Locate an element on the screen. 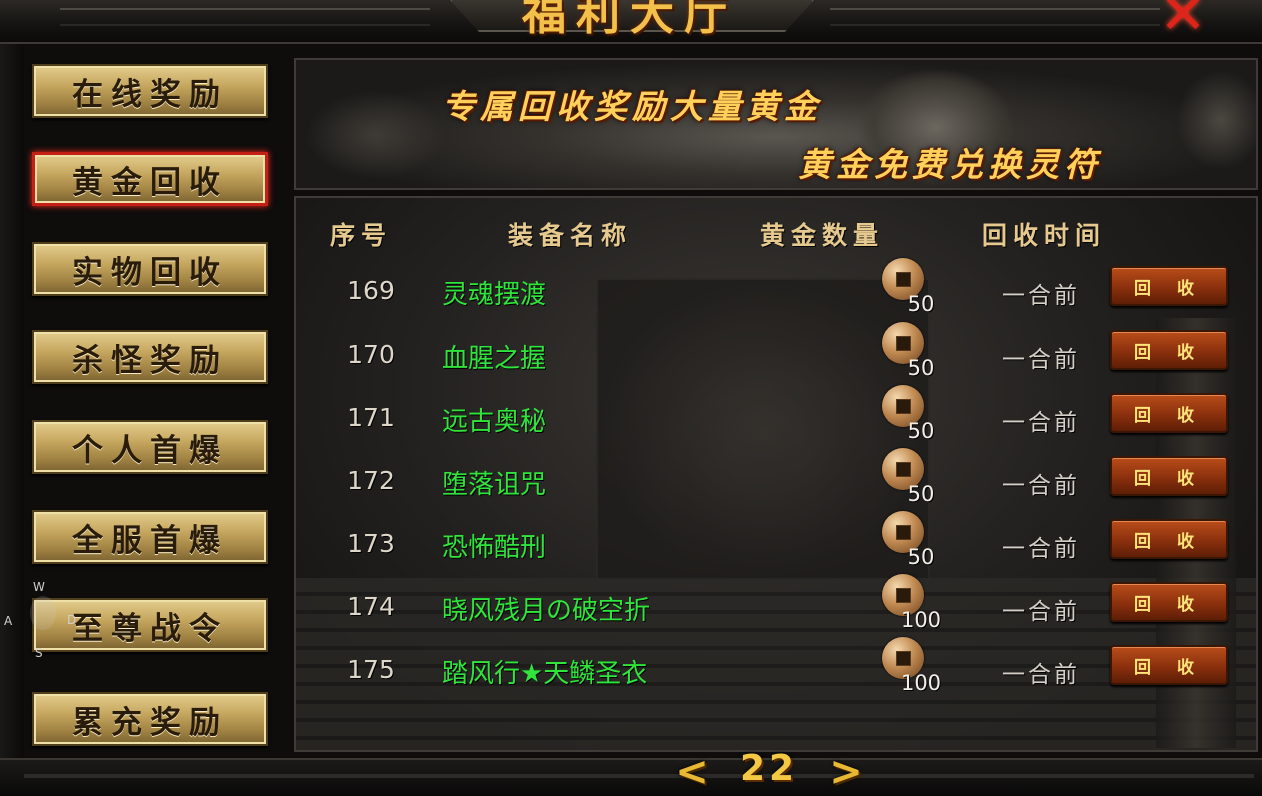  sidebar-item-online-reward: 在线奖励 is located at coordinates (150, 91).